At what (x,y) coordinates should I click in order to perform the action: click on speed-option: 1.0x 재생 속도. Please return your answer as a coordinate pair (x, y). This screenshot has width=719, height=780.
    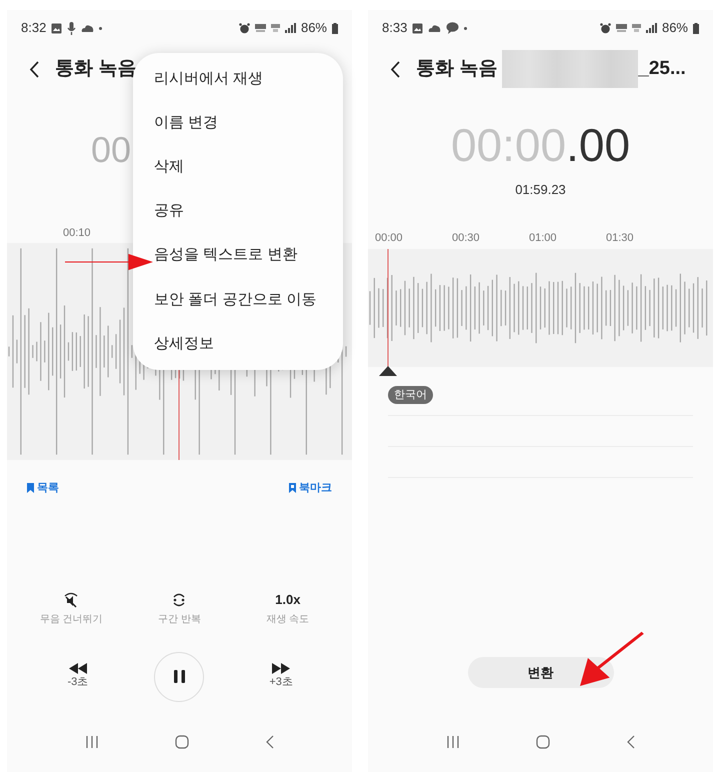
    Looking at the image, I should click on (287, 609).